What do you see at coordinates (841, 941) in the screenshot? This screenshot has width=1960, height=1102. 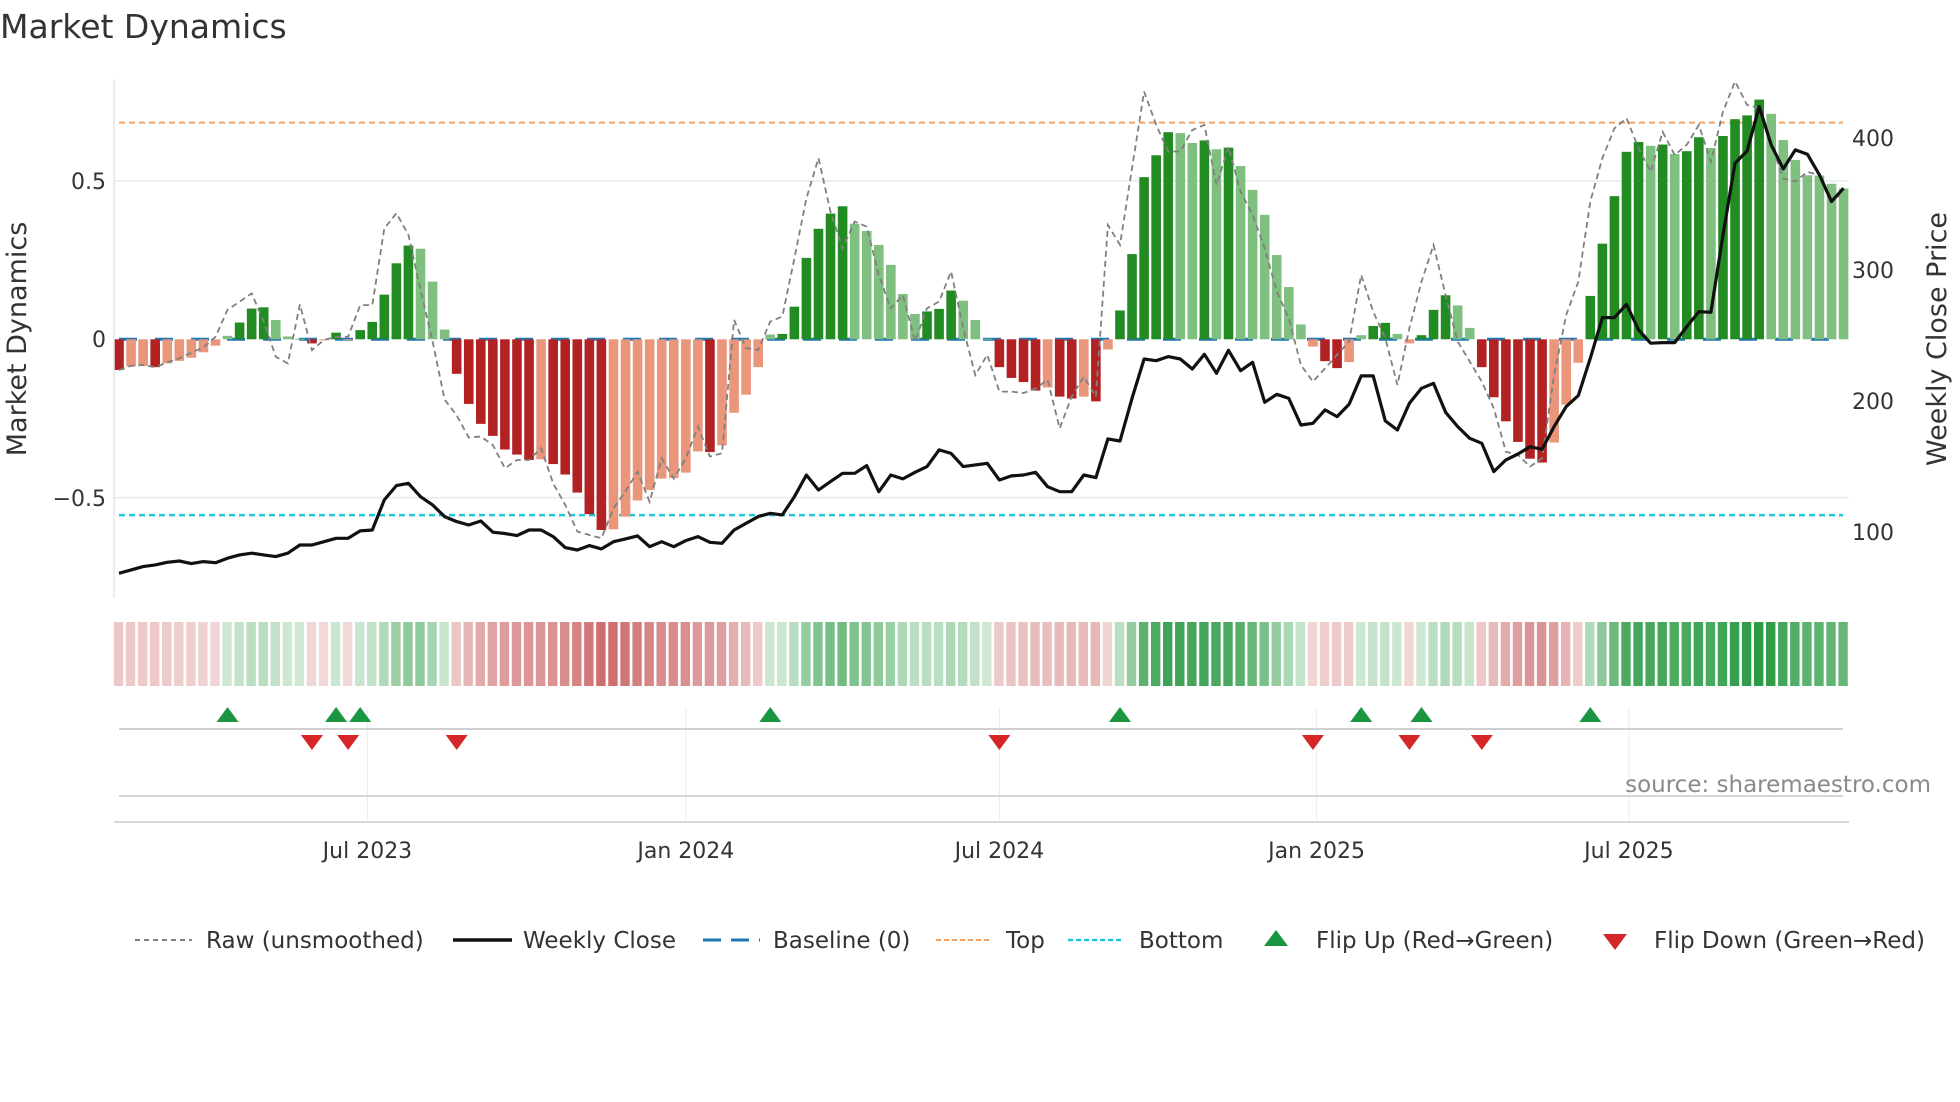 I see `legend-baseline-label: Baseline (0)` at bounding box center [841, 941].